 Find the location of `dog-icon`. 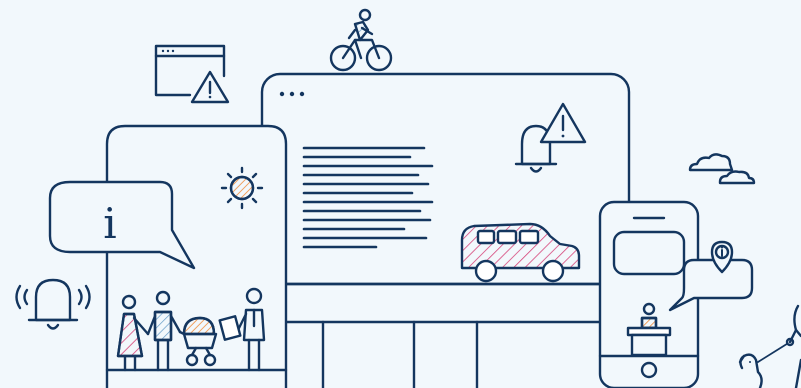

dog-icon is located at coordinates (766, 362).